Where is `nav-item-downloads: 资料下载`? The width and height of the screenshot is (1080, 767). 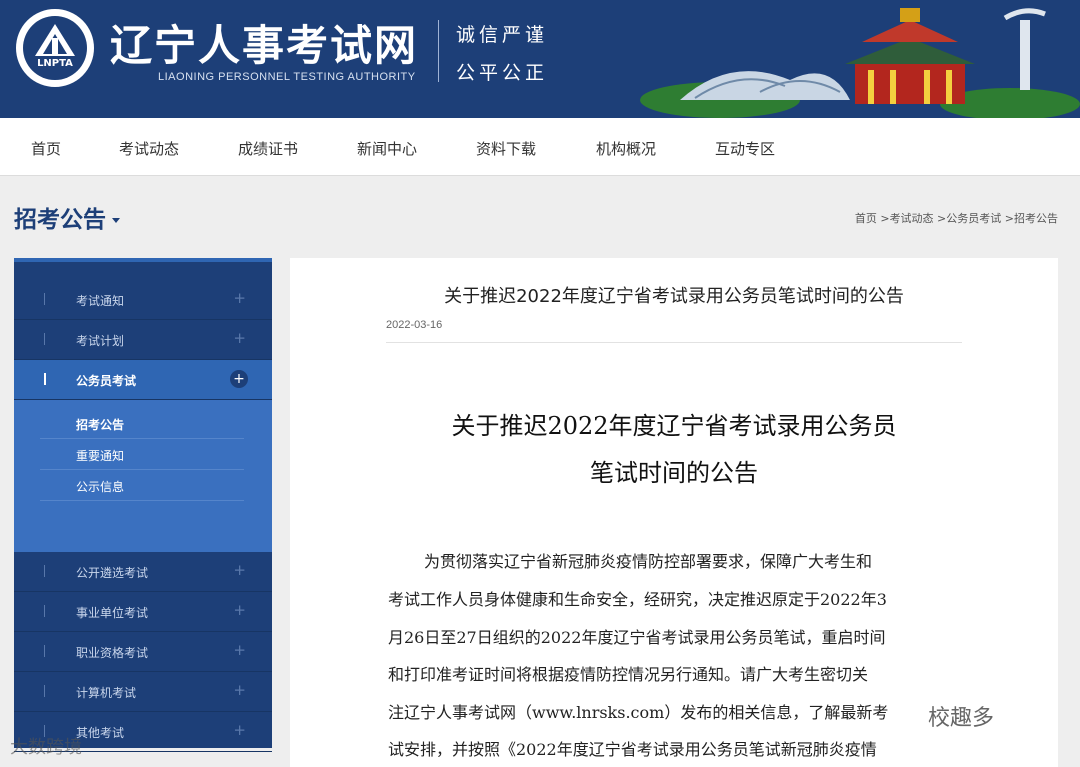 nav-item-downloads: 资料下载 is located at coordinates (506, 148).